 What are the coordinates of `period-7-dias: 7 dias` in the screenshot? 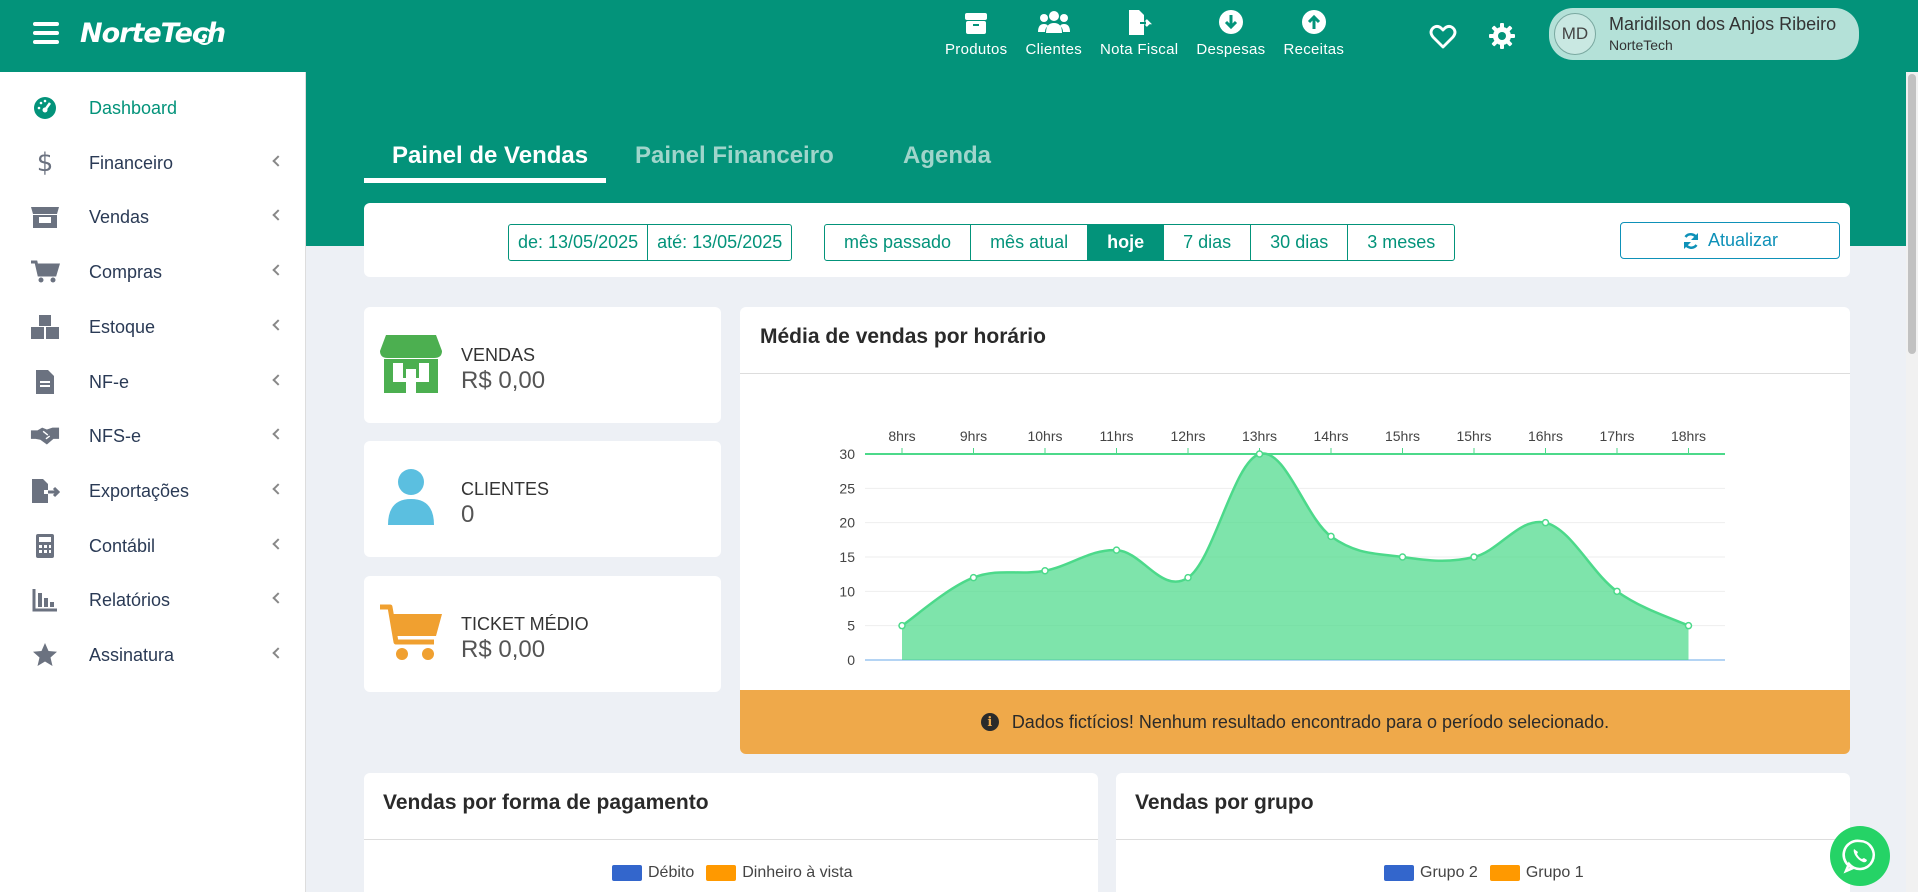 It's located at (1206, 242).